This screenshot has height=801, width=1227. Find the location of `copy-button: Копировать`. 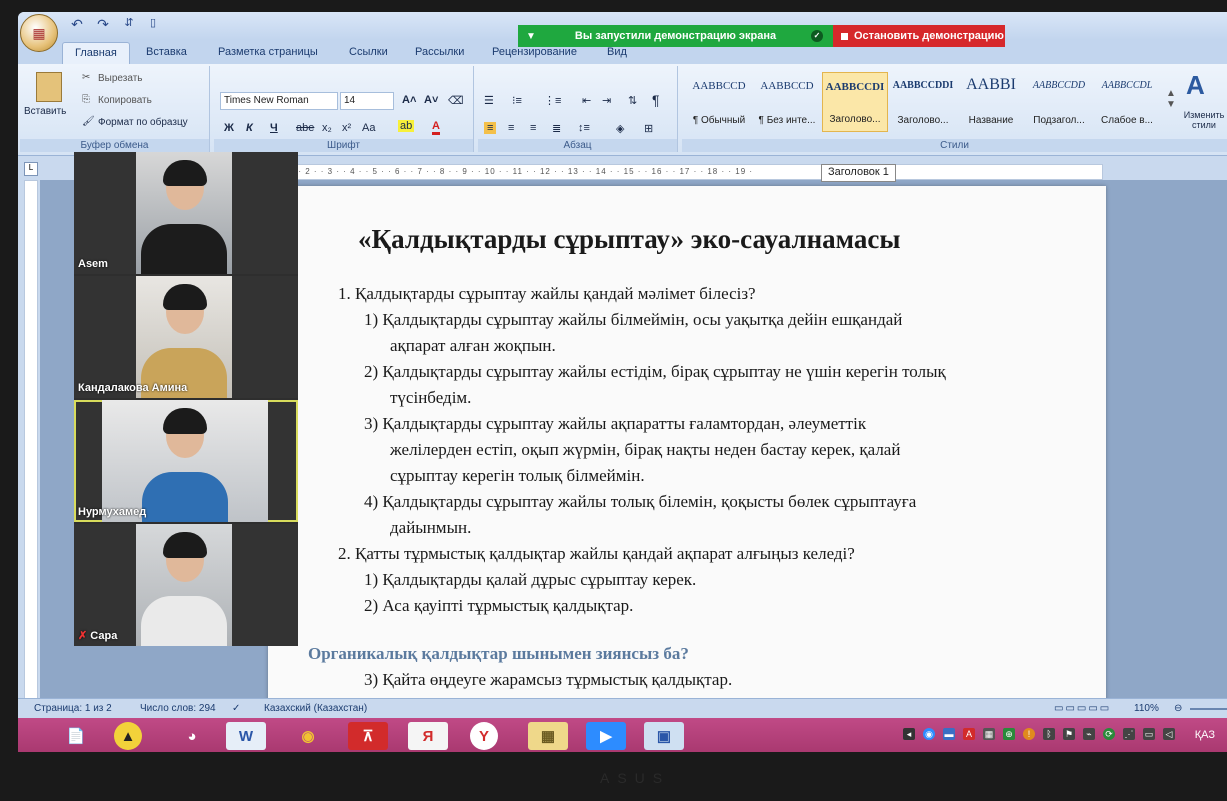

copy-button: Копировать is located at coordinates (125, 100).